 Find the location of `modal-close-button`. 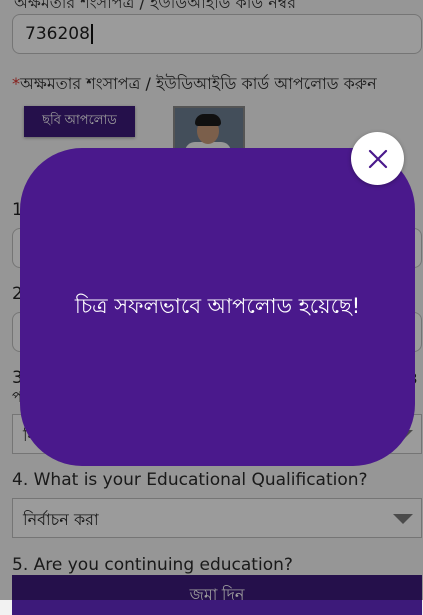

modal-close-button is located at coordinates (377, 158).